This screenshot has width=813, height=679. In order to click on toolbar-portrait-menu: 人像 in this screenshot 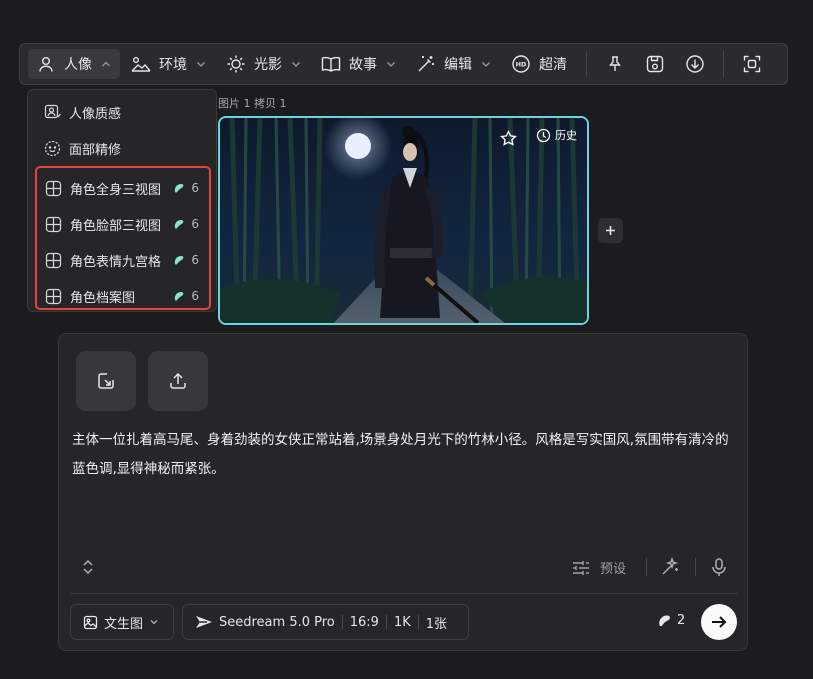, I will do `click(74, 64)`.